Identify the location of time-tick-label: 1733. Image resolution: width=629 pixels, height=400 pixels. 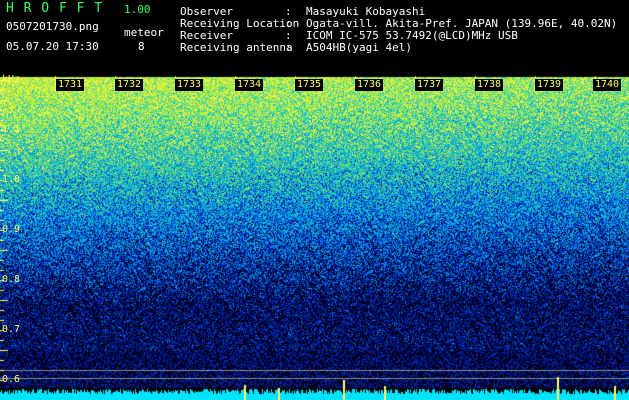
(189, 85).